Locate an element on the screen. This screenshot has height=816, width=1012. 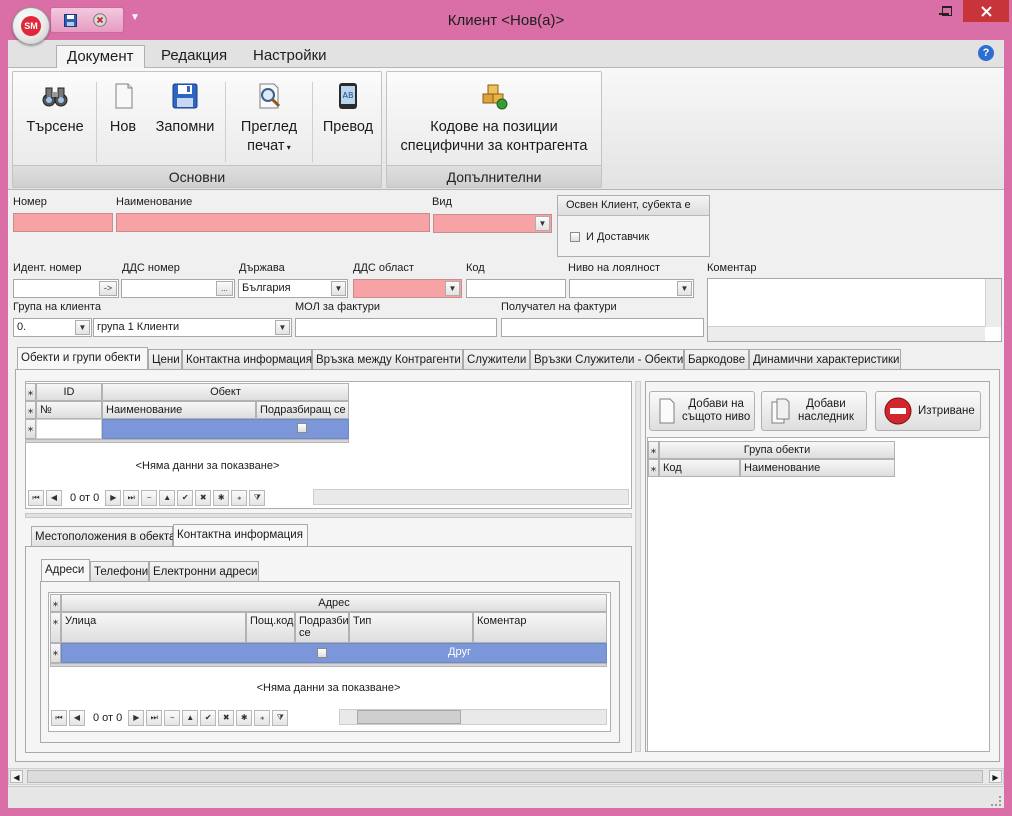
window-hscroll-thumb is located at coordinates (505, 776).